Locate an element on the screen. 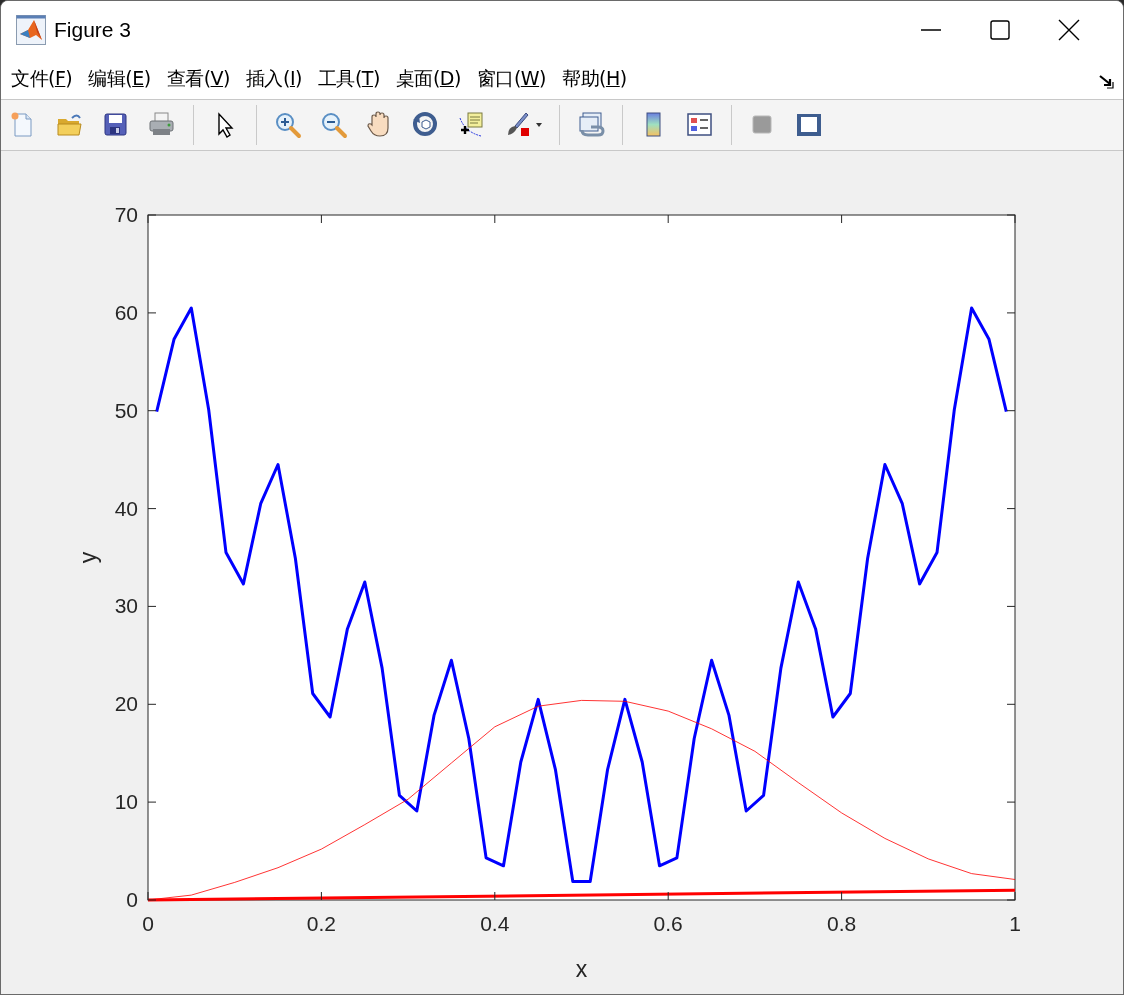 This screenshot has width=1124, height=995. window-title: Figure 3 is located at coordinates (93, 30).